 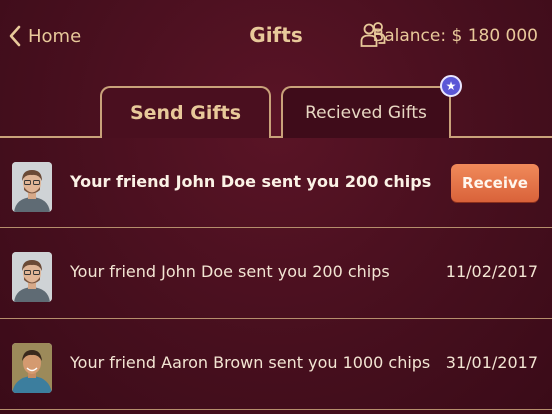 What do you see at coordinates (55, 36) in the screenshot?
I see `back-label: Home` at bounding box center [55, 36].